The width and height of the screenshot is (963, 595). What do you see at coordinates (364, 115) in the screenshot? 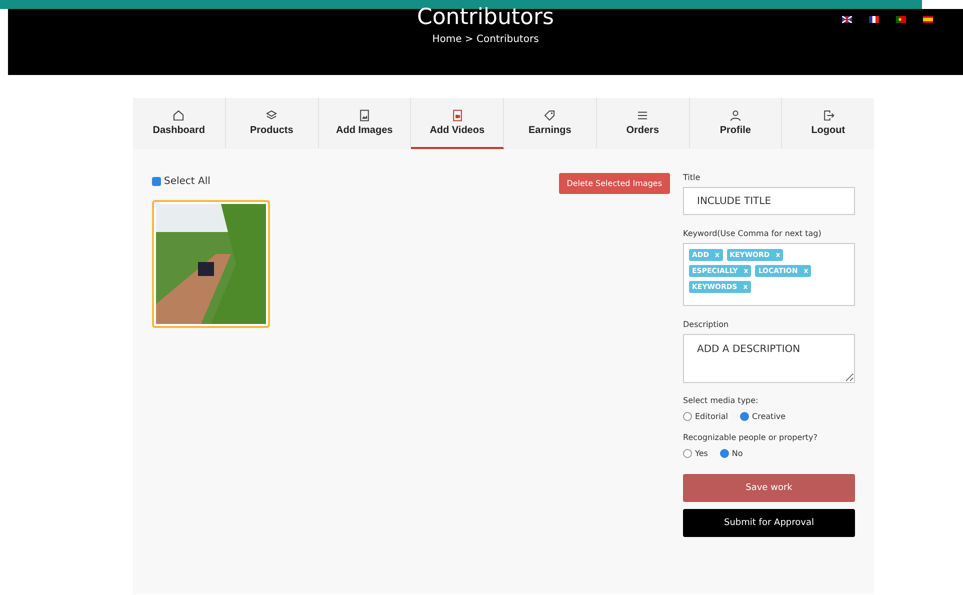
I see `image-file-icon` at bounding box center [364, 115].